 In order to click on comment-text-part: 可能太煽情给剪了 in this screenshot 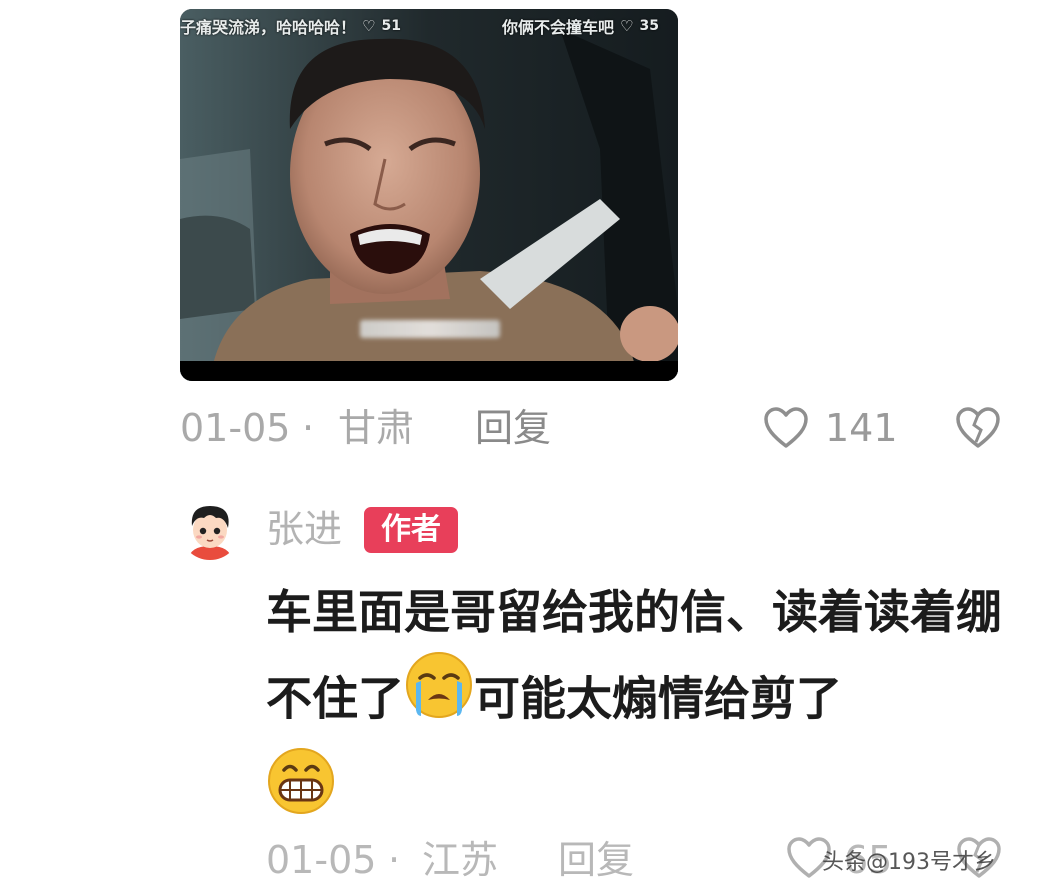, I will do `click(658, 698)`.